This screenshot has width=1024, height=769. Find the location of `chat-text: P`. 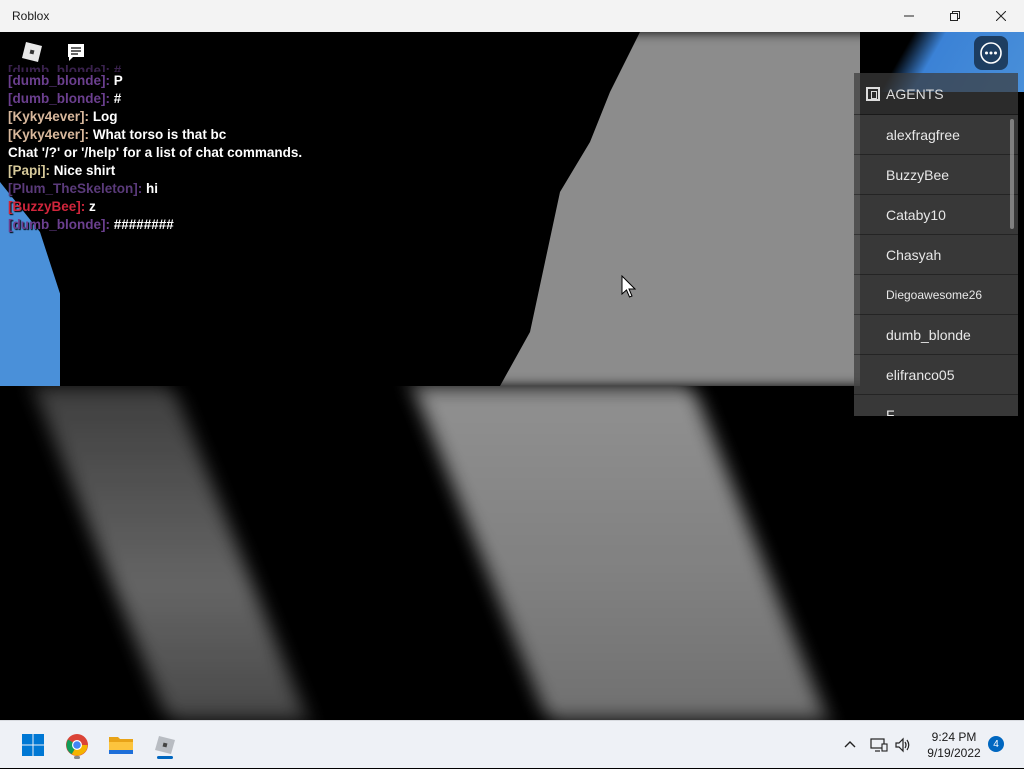

chat-text: P is located at coordinates (118, 80).